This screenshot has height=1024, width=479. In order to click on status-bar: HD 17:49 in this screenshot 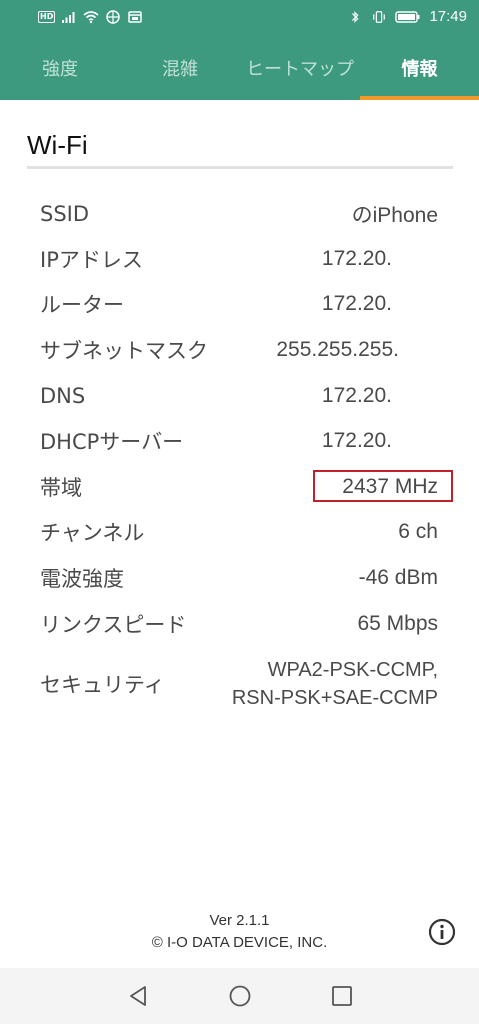, I will do `click(239, 18)`.